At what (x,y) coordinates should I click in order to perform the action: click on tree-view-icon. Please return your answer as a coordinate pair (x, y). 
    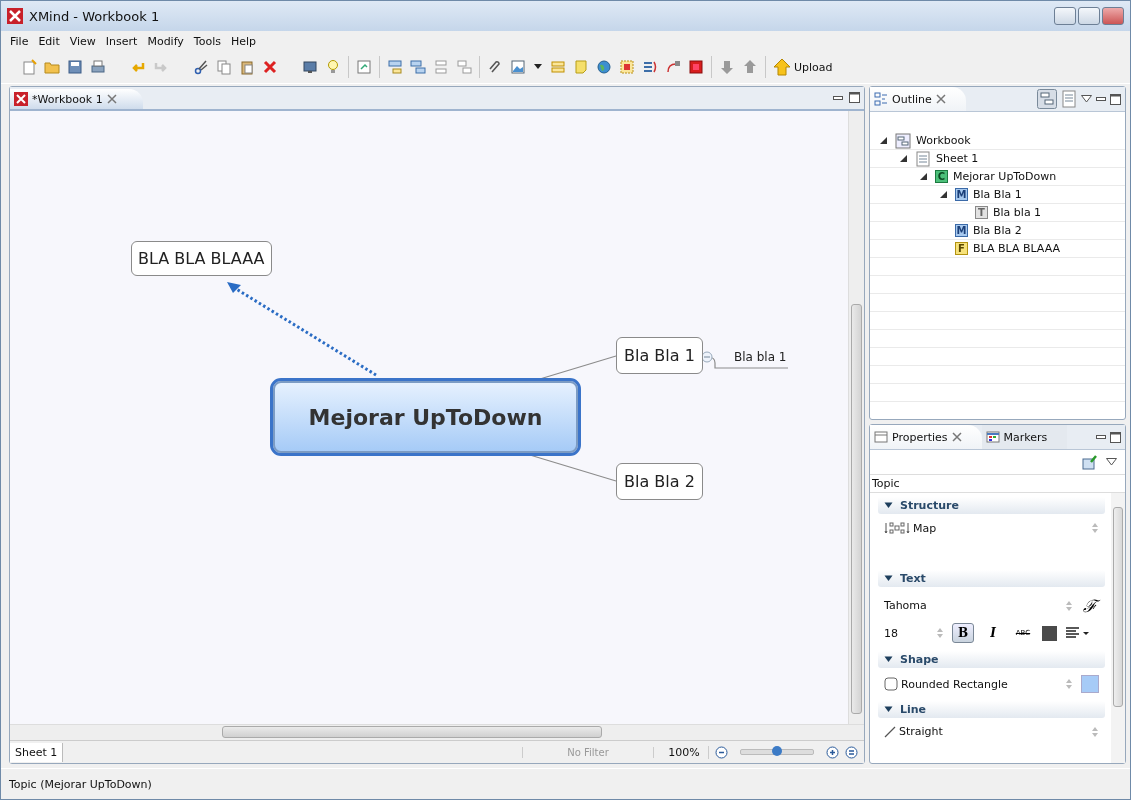
    Looking at the image, I should click on (1047, 99).